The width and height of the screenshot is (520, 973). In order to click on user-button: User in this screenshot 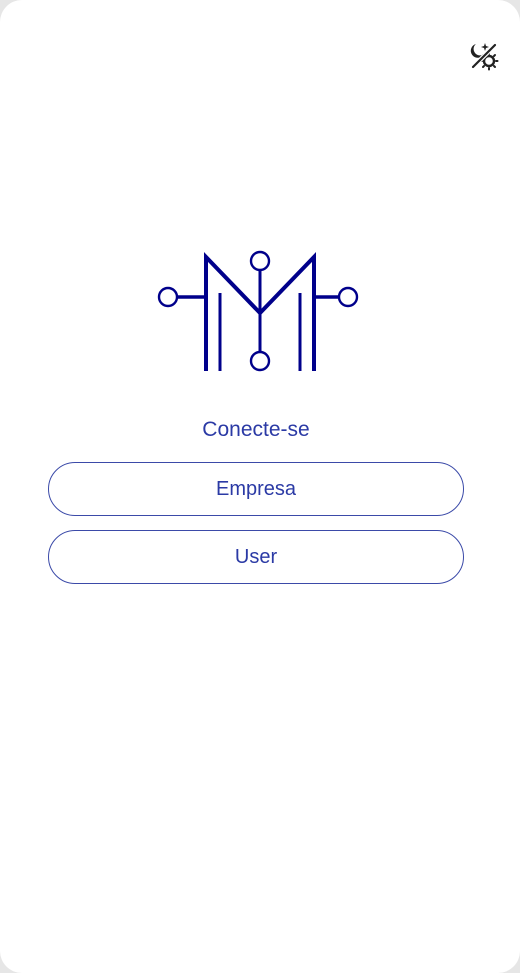, I will do `click(256, 557)`.